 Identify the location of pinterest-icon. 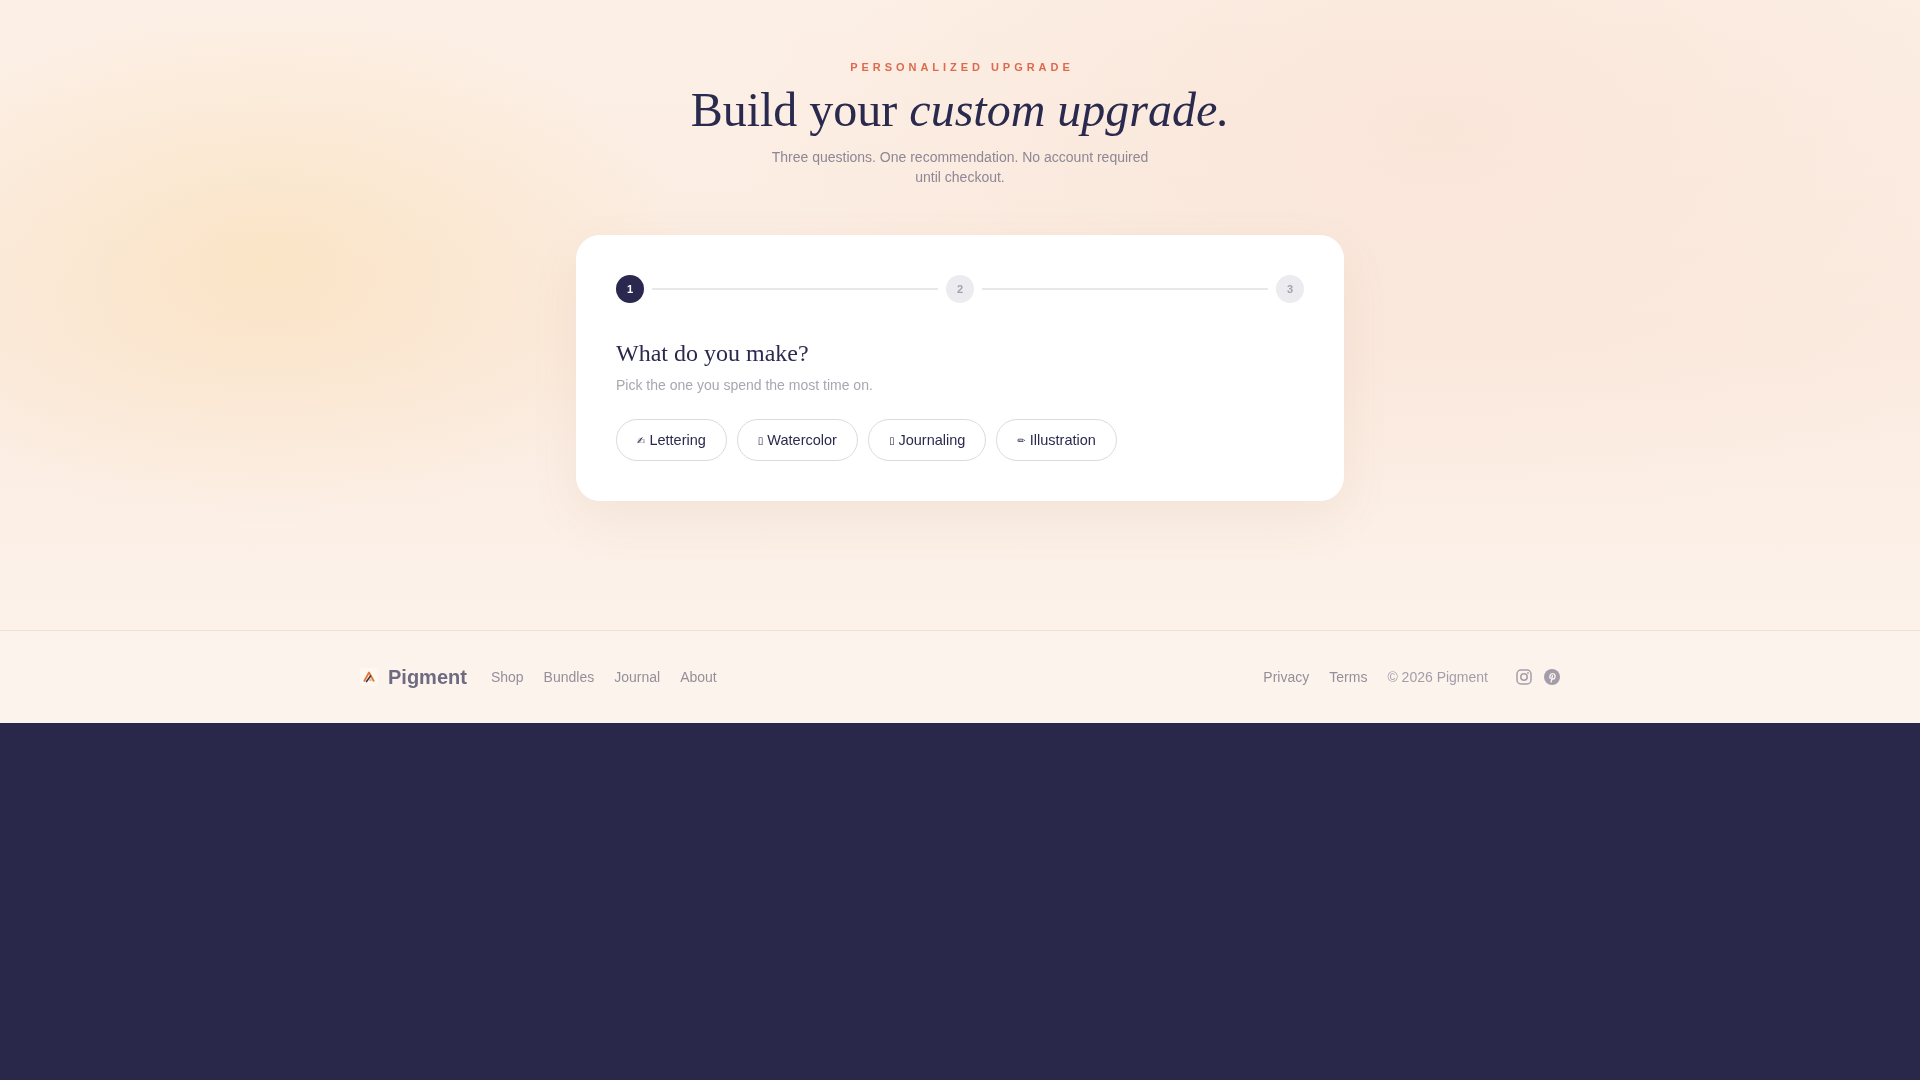
(1552, 677).